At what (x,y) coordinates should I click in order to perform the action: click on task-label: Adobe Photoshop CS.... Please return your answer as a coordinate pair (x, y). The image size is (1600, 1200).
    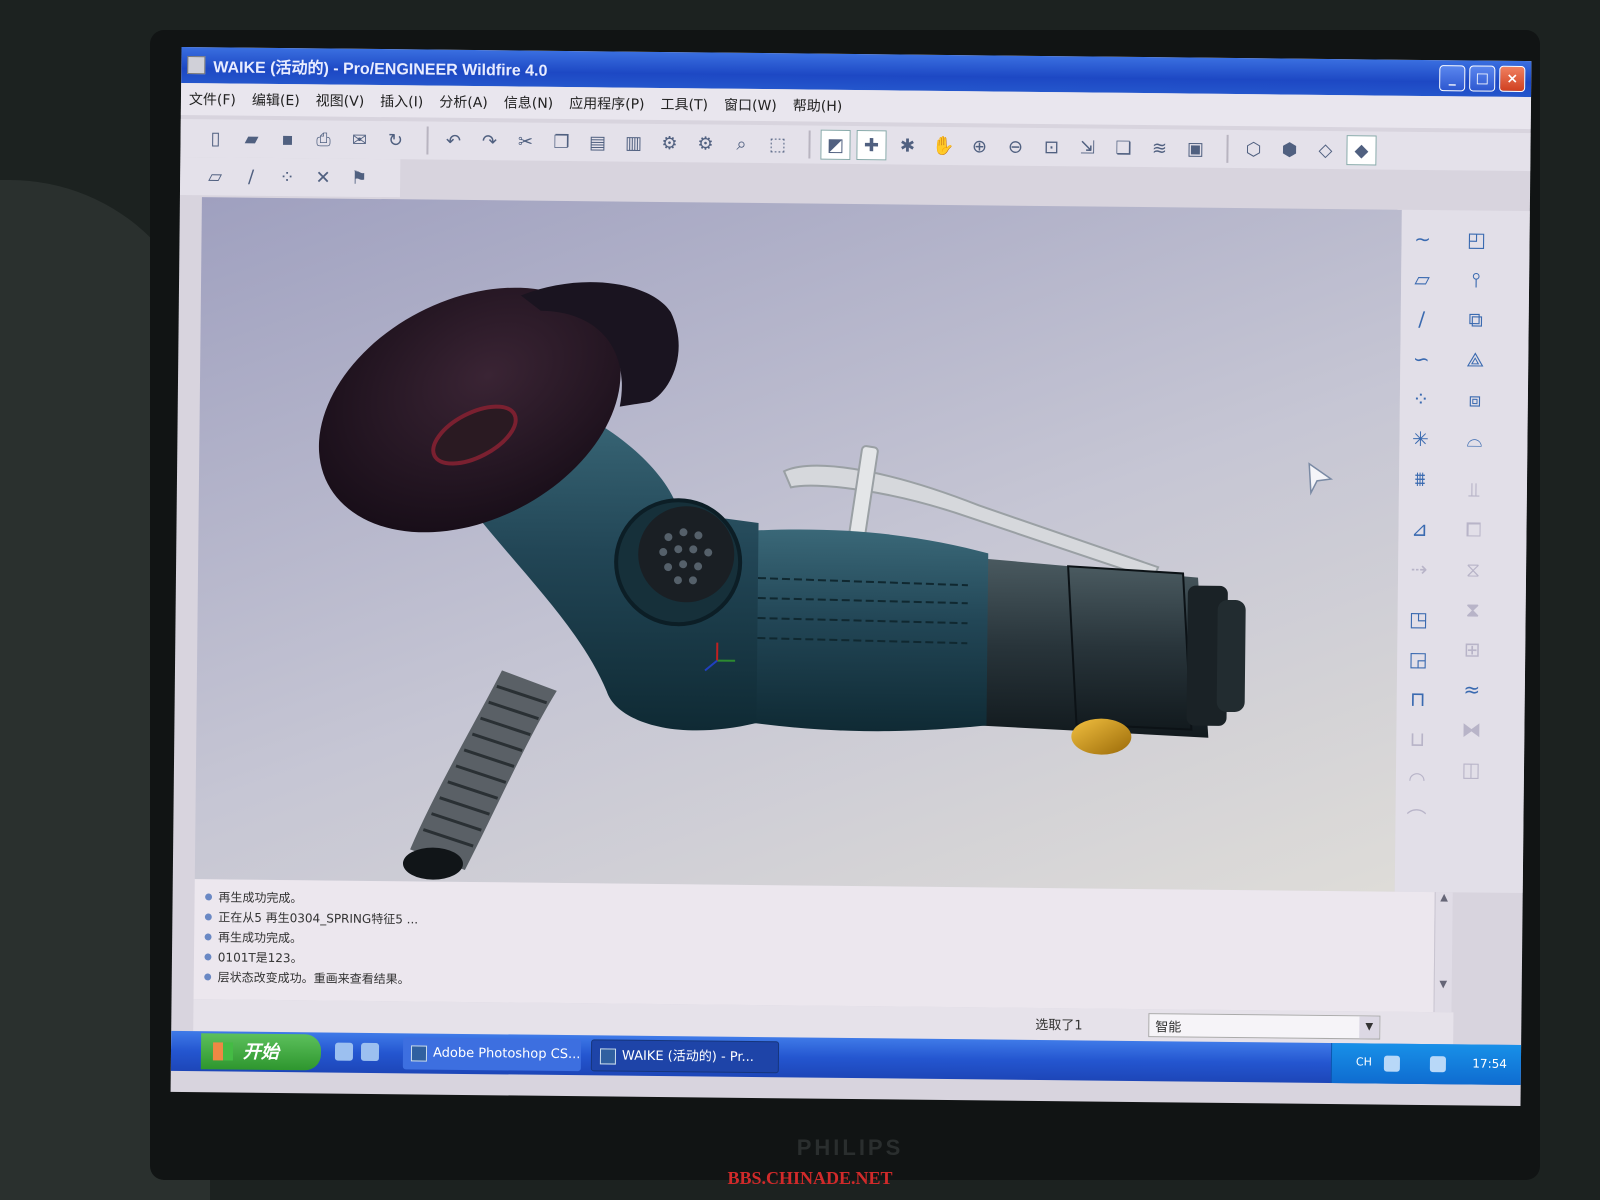
    Looking at the image, I should click on (506, 1054).